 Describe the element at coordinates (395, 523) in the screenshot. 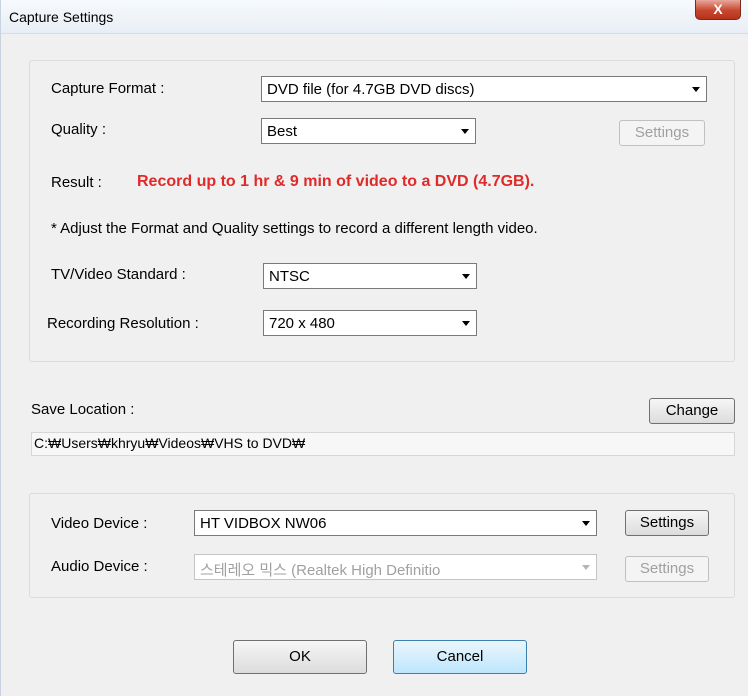

I see `video-device-select: HT VIDBOX NW06` at that location.